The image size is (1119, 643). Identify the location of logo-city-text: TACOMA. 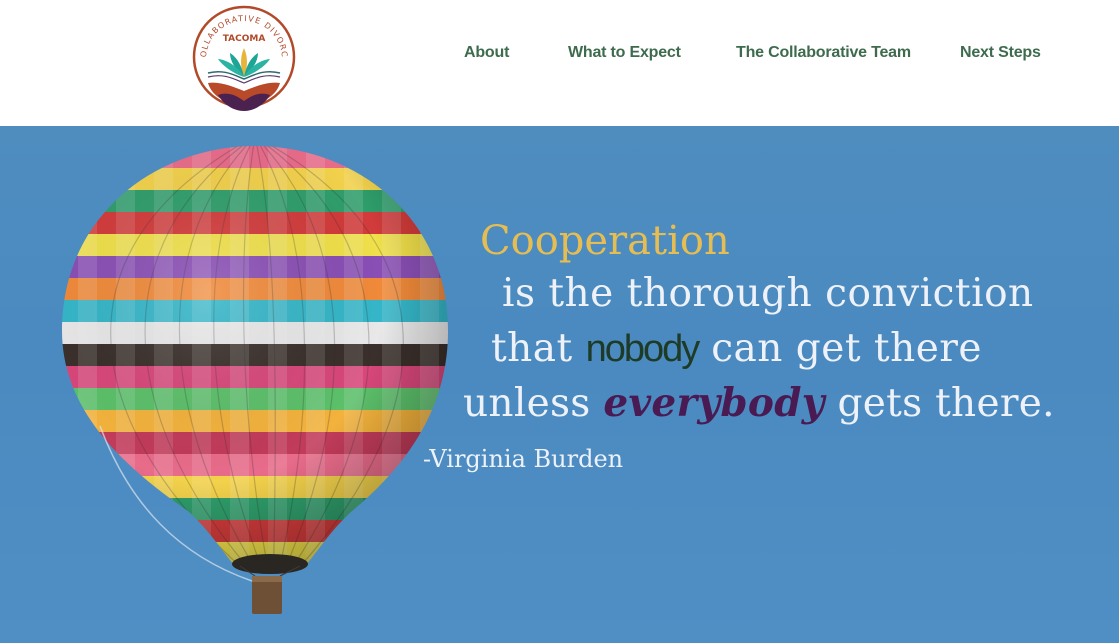
(244, 39).